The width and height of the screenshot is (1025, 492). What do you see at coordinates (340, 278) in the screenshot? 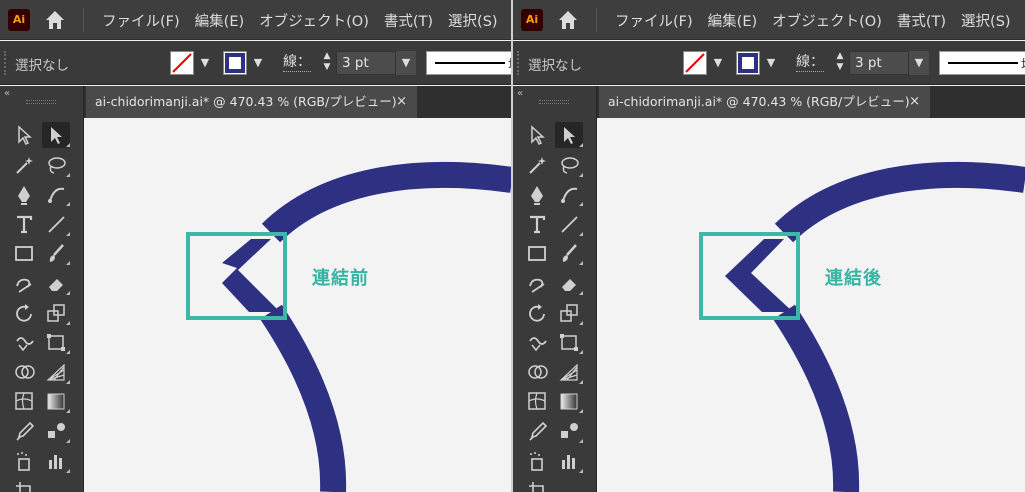
I see `state-label-before: 連結前` at bounding box center [340, 278].